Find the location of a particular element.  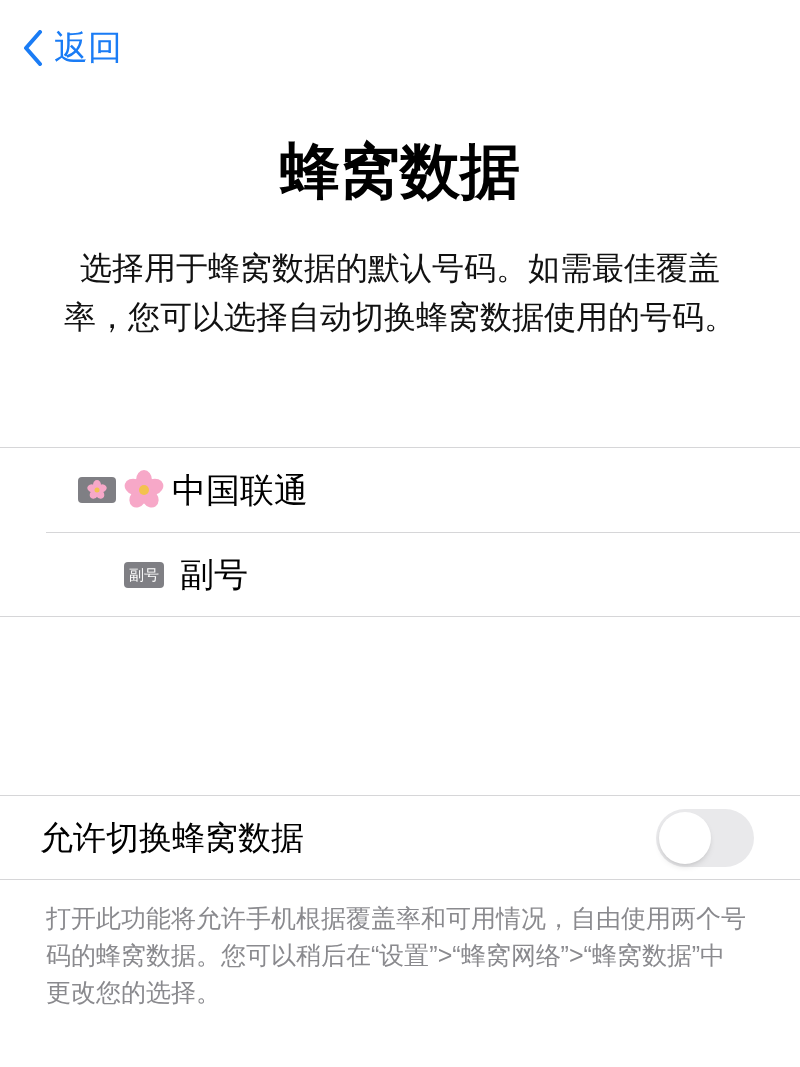

footer-note: 打开此功能将允许手机根据覆盖率和可用情况，自由使用两个号码的蜂窝数据。您可以稍后在“设置”>“蜂窝网络”>“蜂窝数据”中更改您的选择。 is located at coordinates (396, 955).